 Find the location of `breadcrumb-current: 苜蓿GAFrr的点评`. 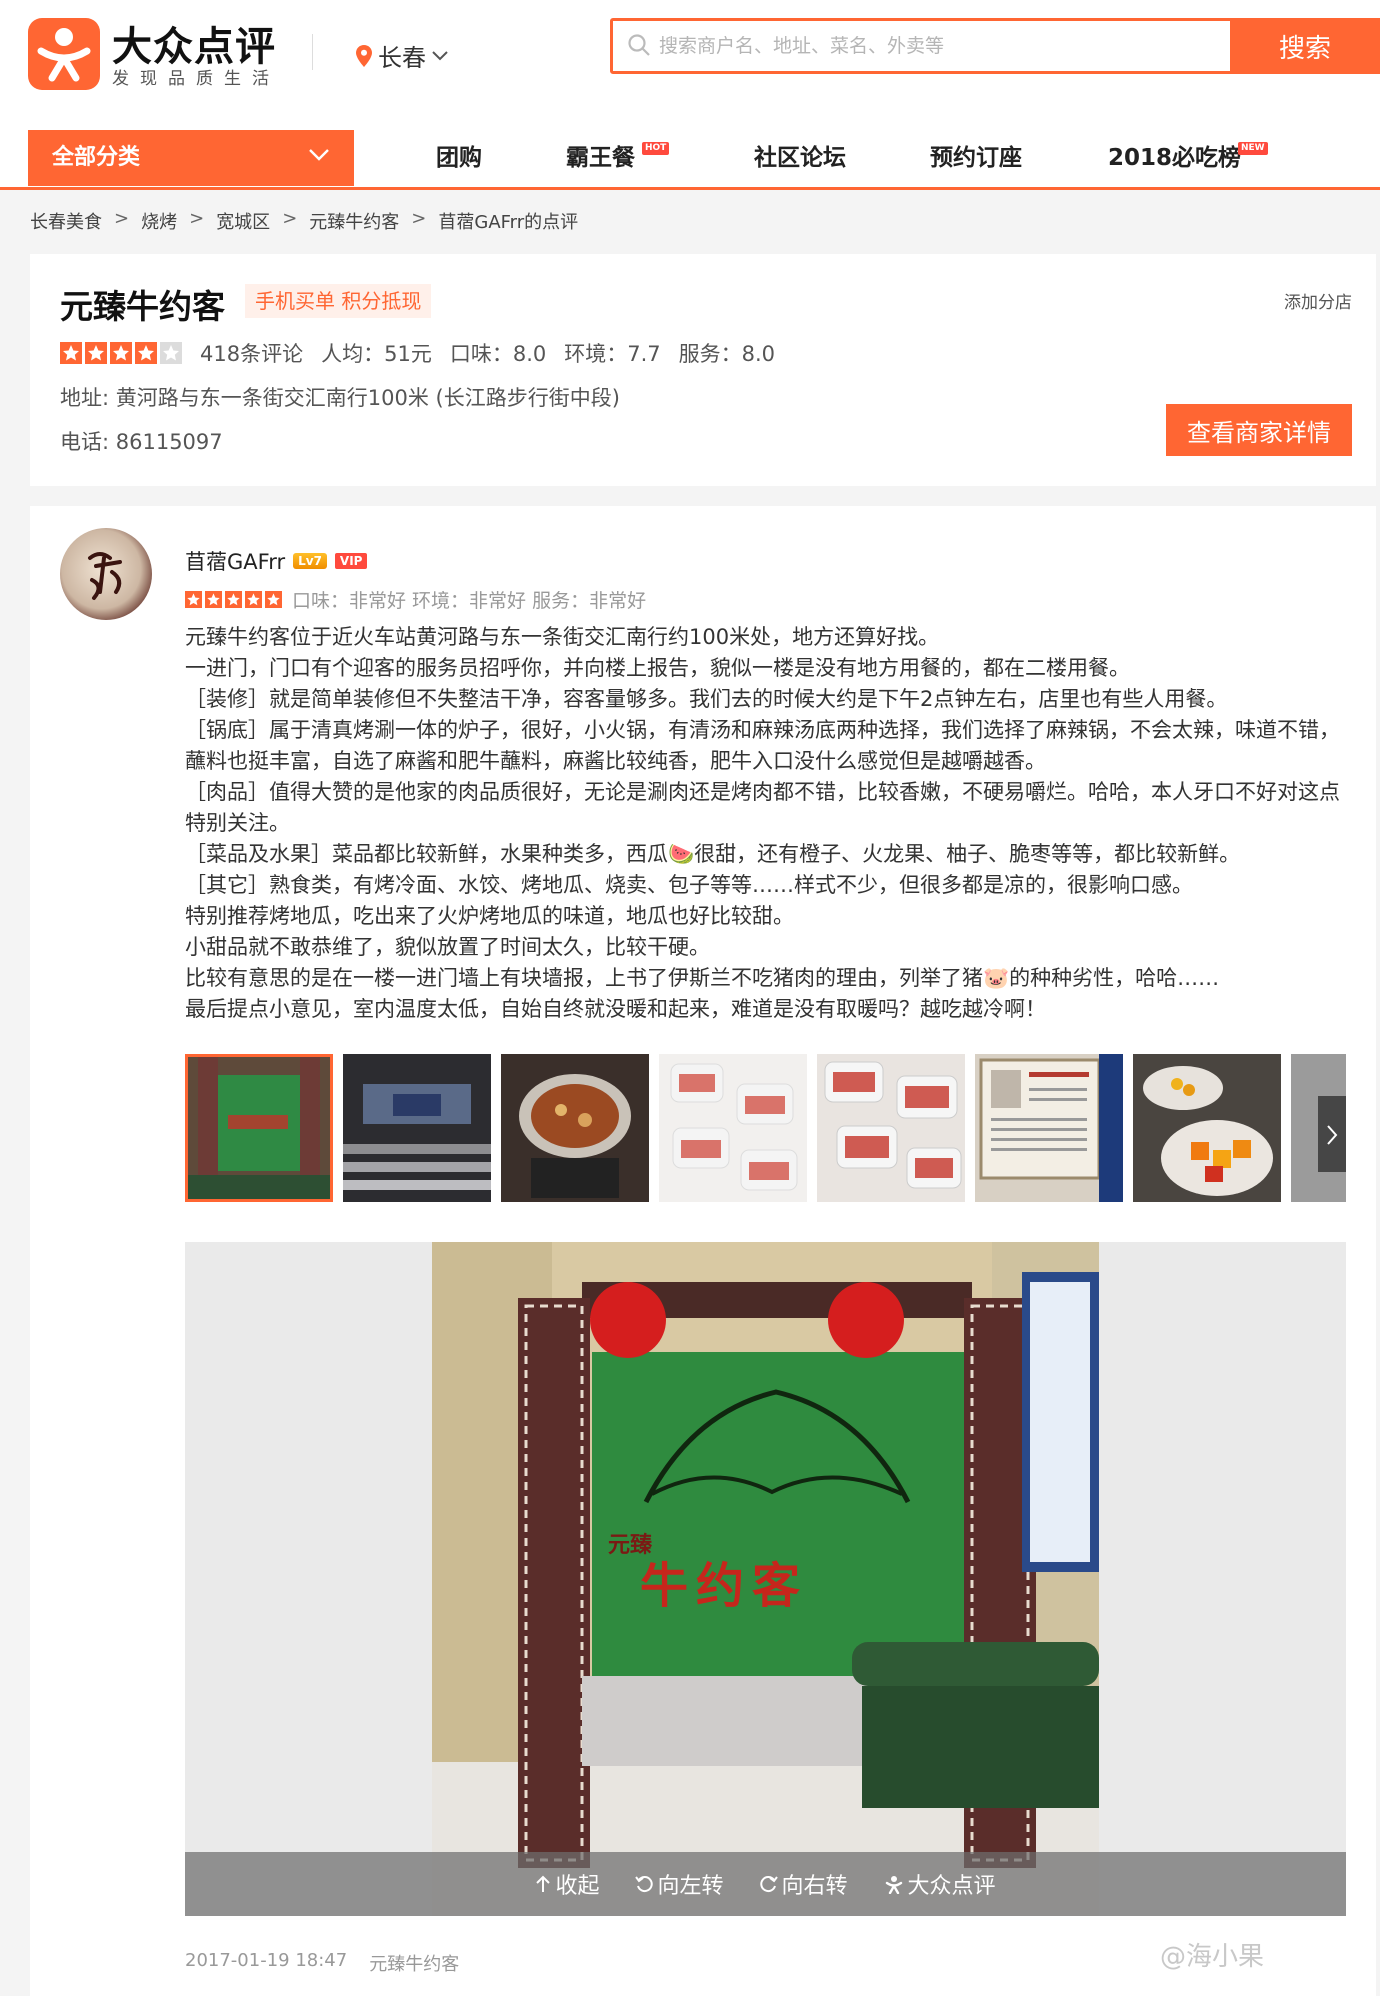

breadcrumb-current: 苜蓿GAFrr的点评 is located at coordinates (508, 222).